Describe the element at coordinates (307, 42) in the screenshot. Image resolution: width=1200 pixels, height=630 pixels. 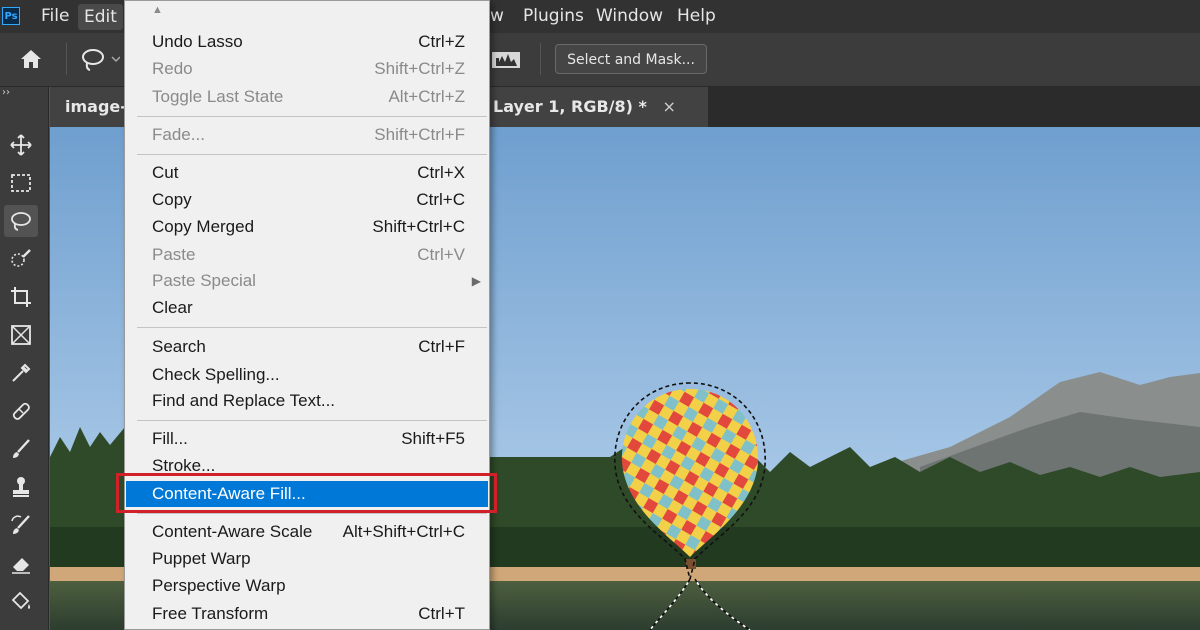
I see `menu-item-undo-lasso: Undo Lasso Ctrl+Z` at that location.